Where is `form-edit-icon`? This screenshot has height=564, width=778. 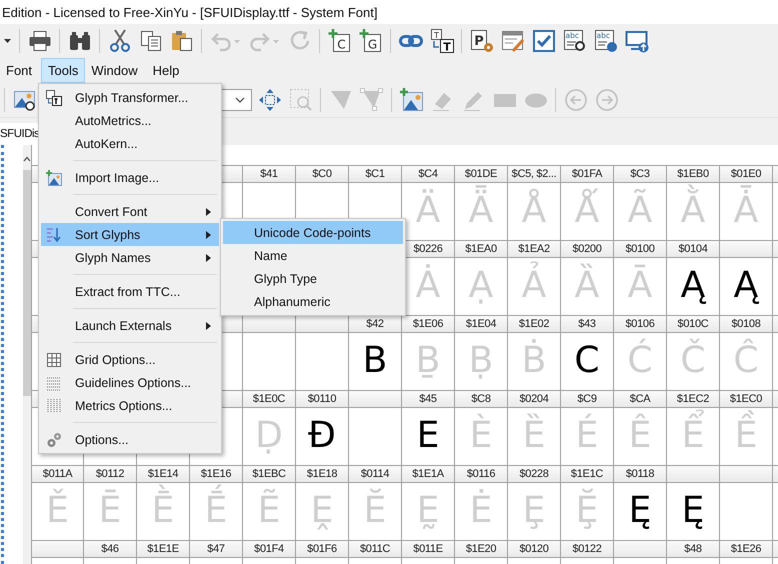 form-edit-icon is located at coordinates (512, 41).